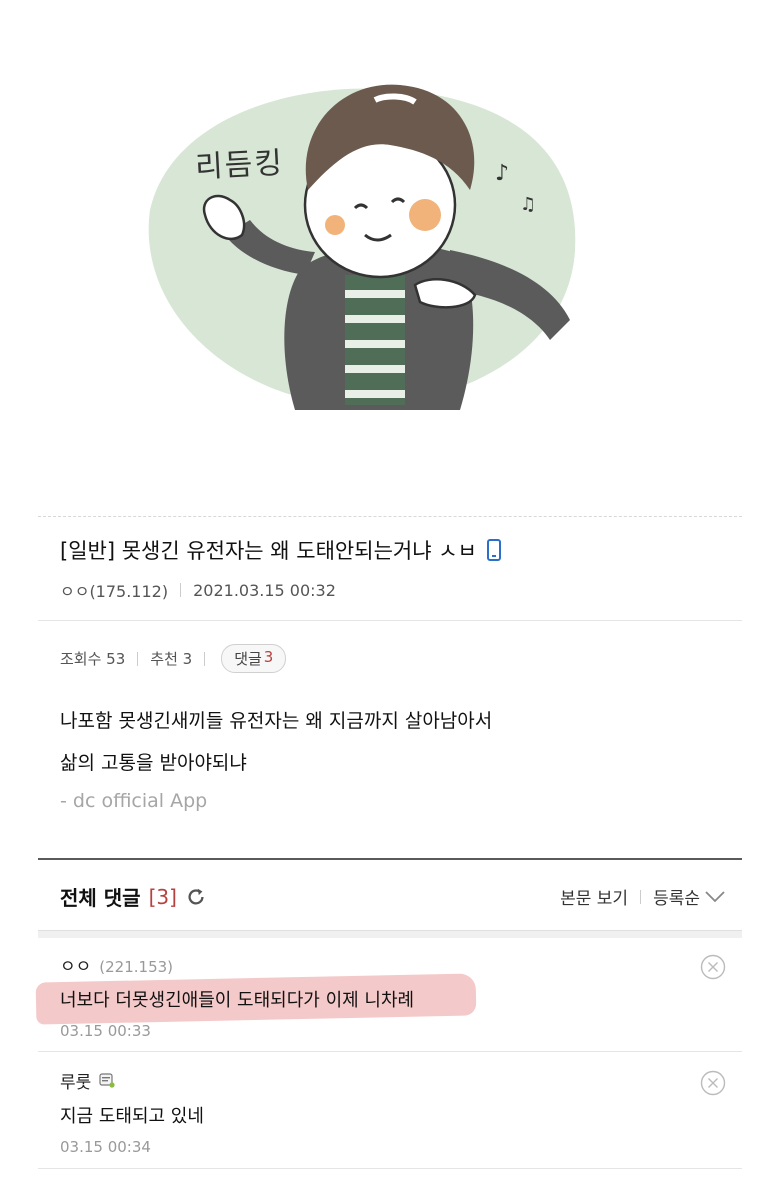 This screenshot has height=1184, width=780. I want to click on refresh-icon, so click(196, 897).